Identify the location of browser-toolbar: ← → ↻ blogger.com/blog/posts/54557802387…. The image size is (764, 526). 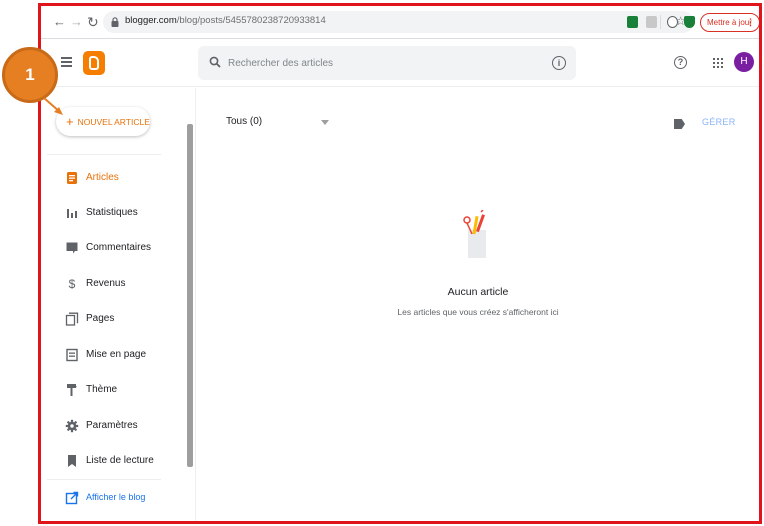
(400, 22).